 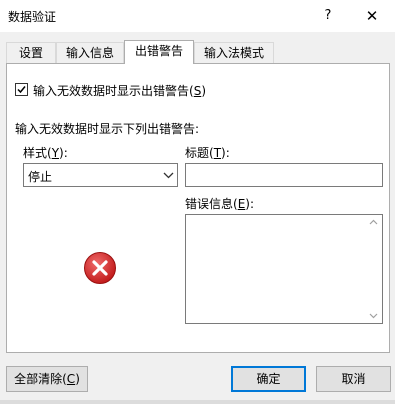 I want to click on tab-error-alert-label: 出错警告, so click(x=158, y=51).